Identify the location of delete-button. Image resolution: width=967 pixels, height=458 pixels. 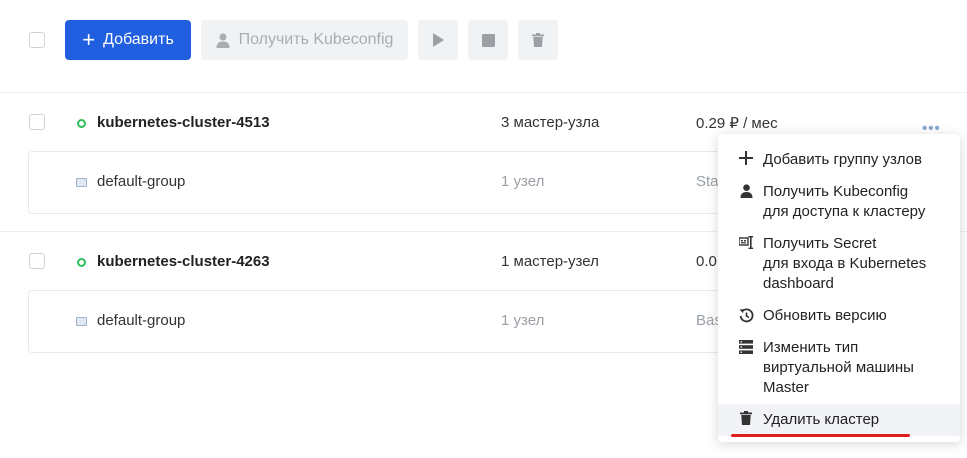
(538, 40).